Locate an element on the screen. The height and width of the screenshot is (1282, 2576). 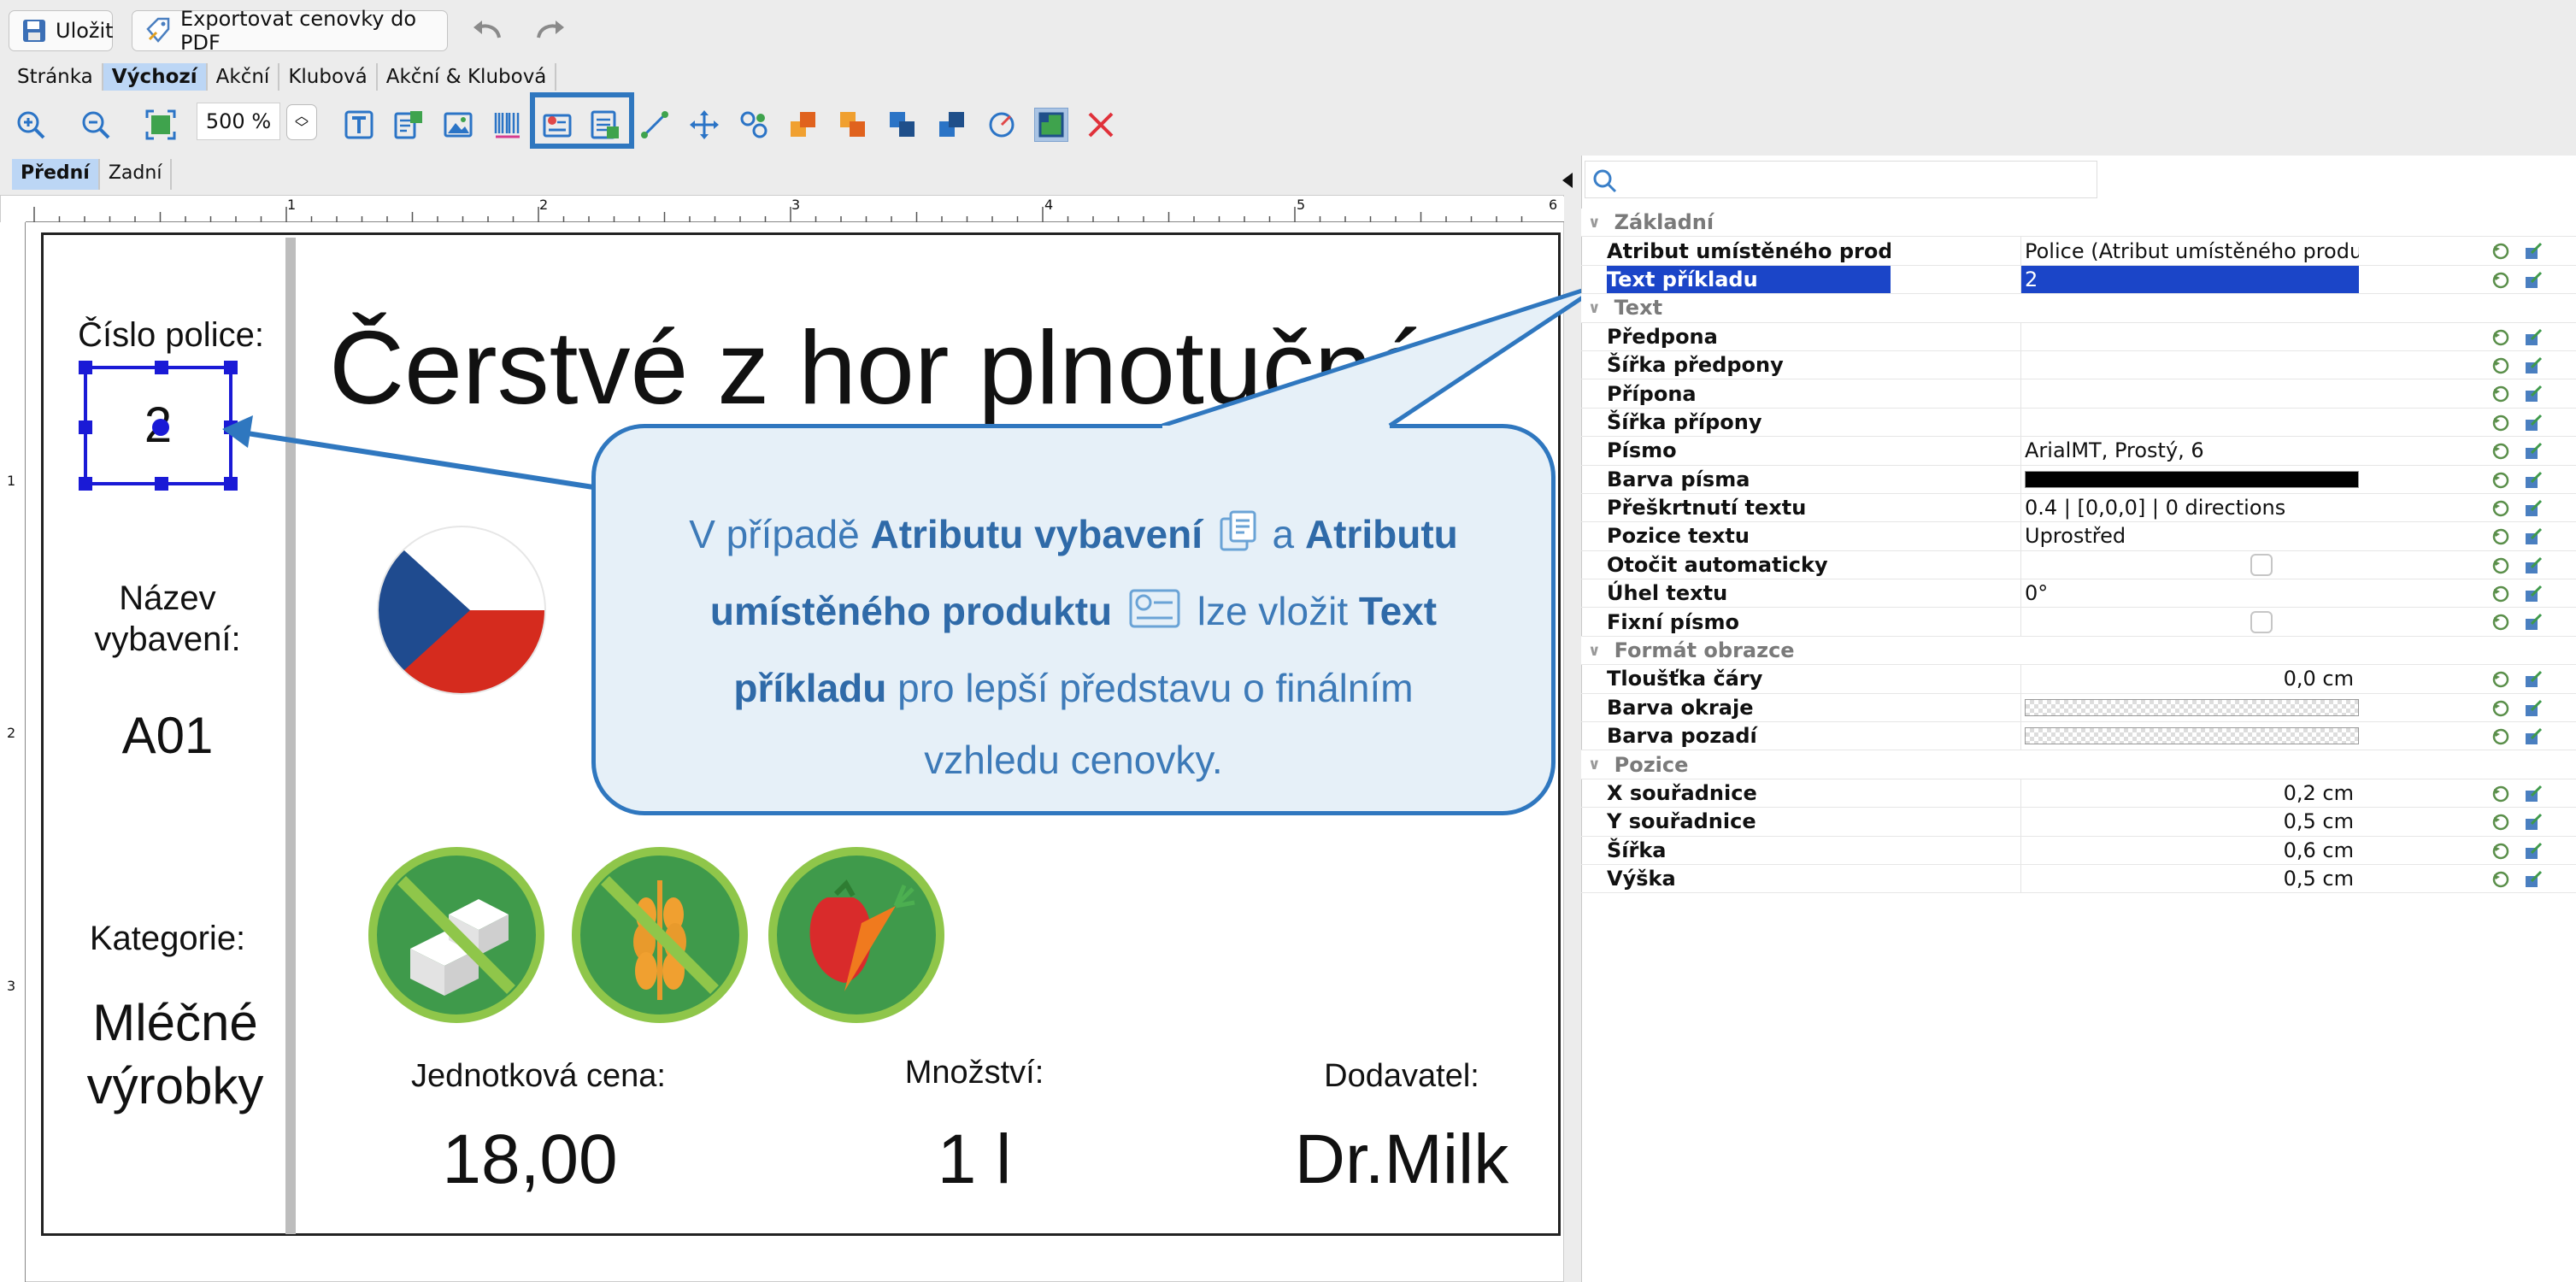
zoom-in-icon is located at coordinates (31, 125).